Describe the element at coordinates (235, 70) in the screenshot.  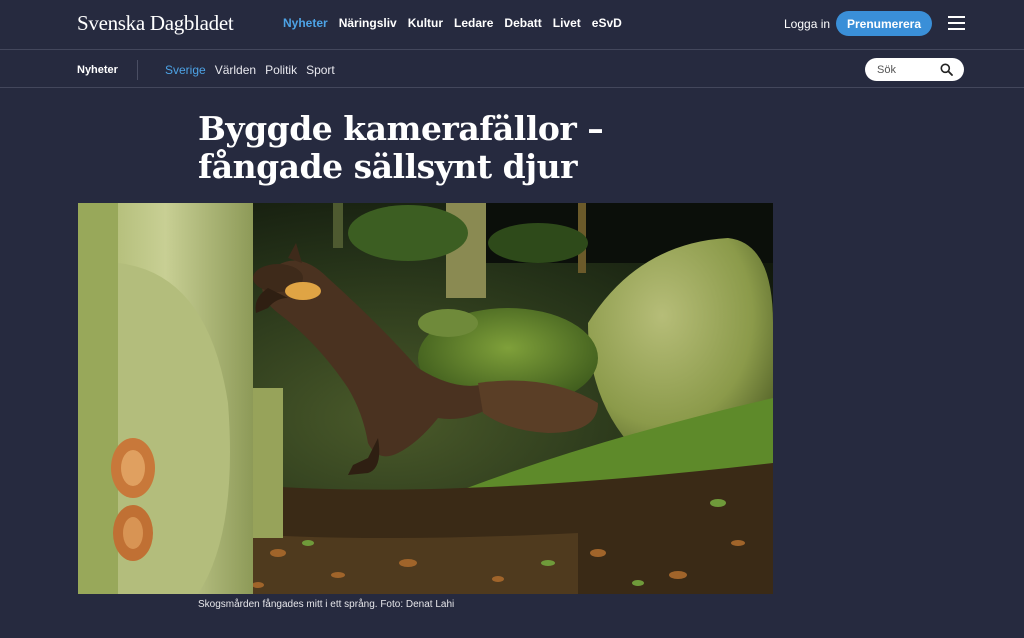
I see `subnav-item-varlden: Världen` at that location.